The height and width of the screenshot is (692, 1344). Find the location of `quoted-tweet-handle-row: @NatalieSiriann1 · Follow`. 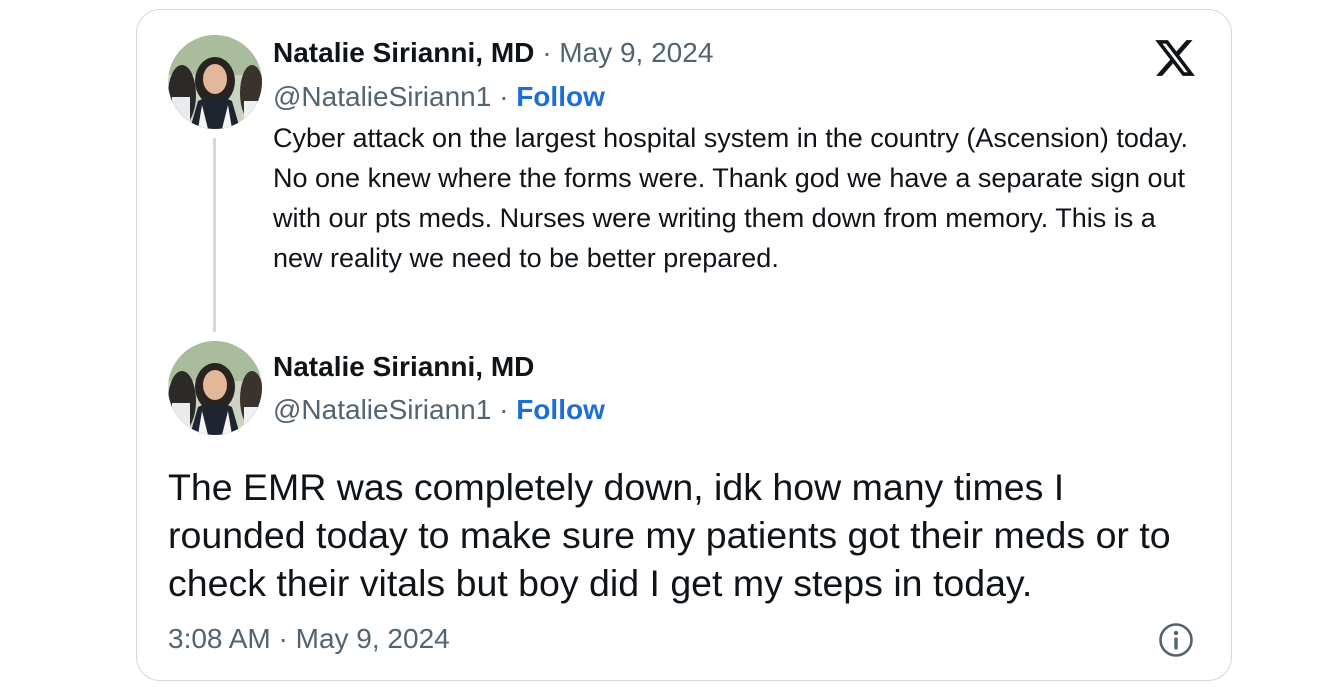

quoted-tweet-handle-row: @NatalieSiriann1 · Follow is located at coordinates (439, 97).